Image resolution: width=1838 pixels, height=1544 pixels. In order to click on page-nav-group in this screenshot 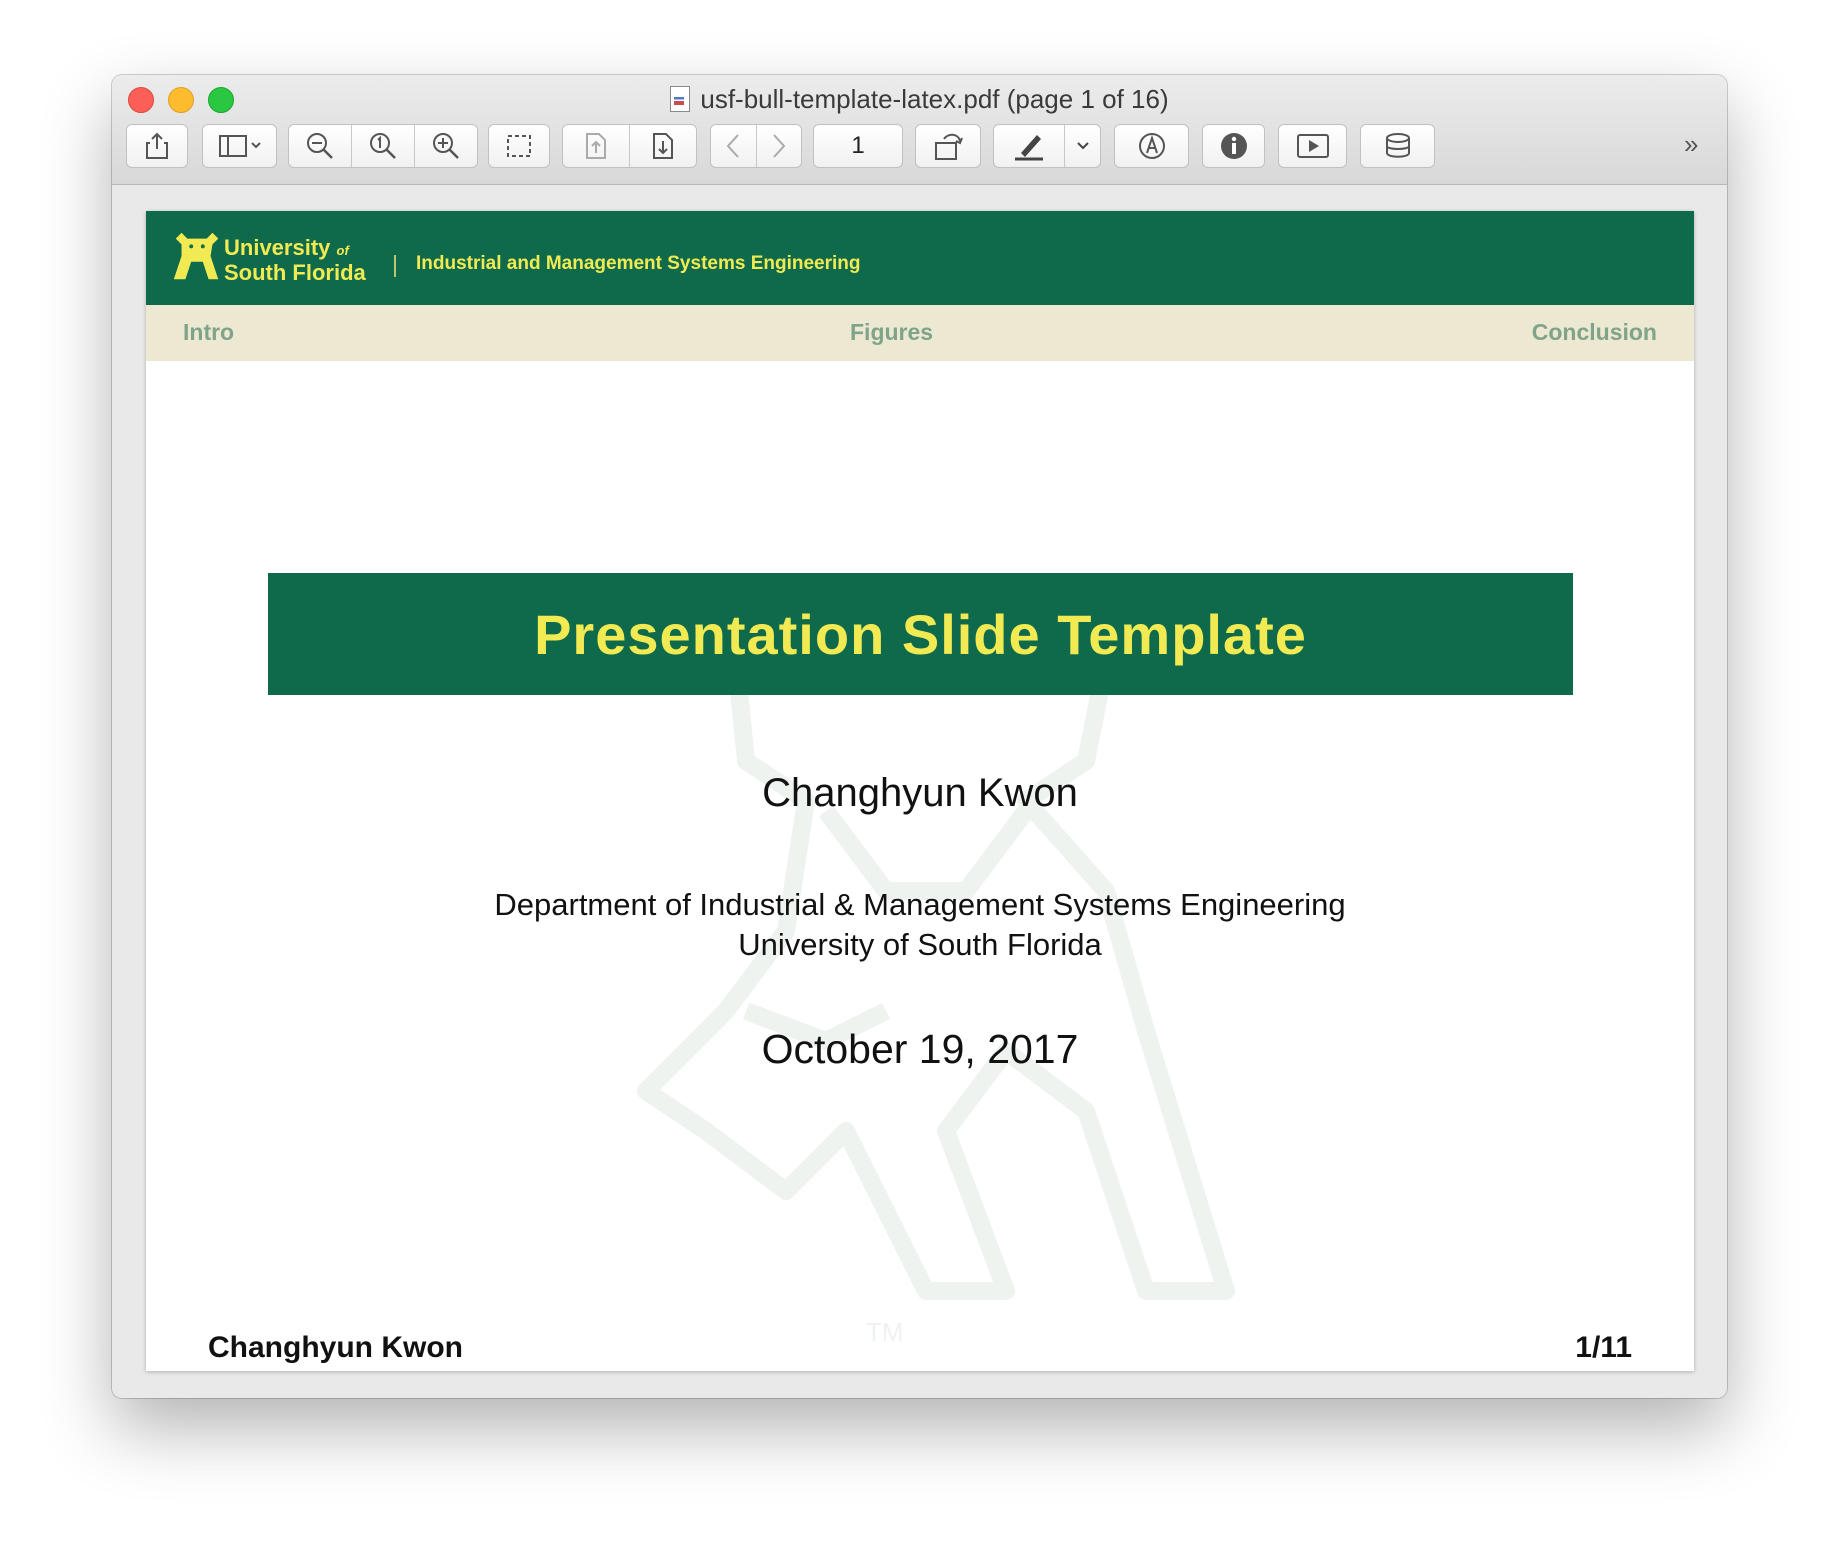, I will do `click(629, 146)`.